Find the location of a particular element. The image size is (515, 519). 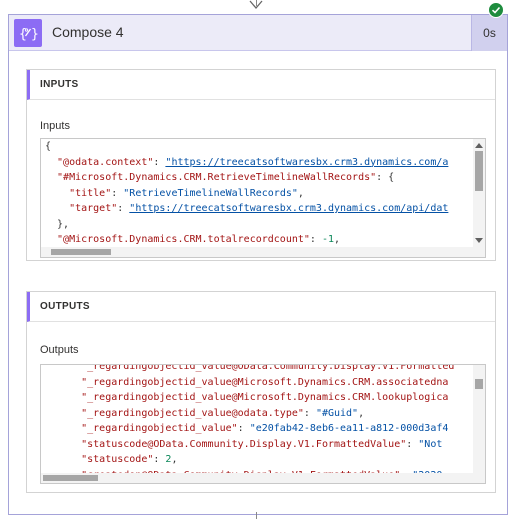

inputs-hscroll-thumb is located at coordinates (81, 252).